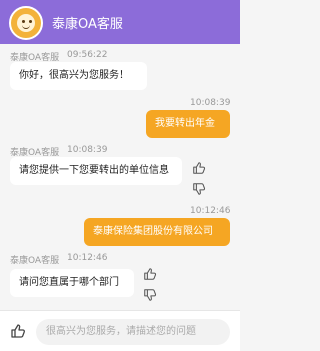 The width and height of the screenshot is (320, 351). What do you see at coordinates (96, 171) in the screenshot?
I see `bot-message: 请您提供一下您要转出的单位信息` at bounding box center [96, 171].